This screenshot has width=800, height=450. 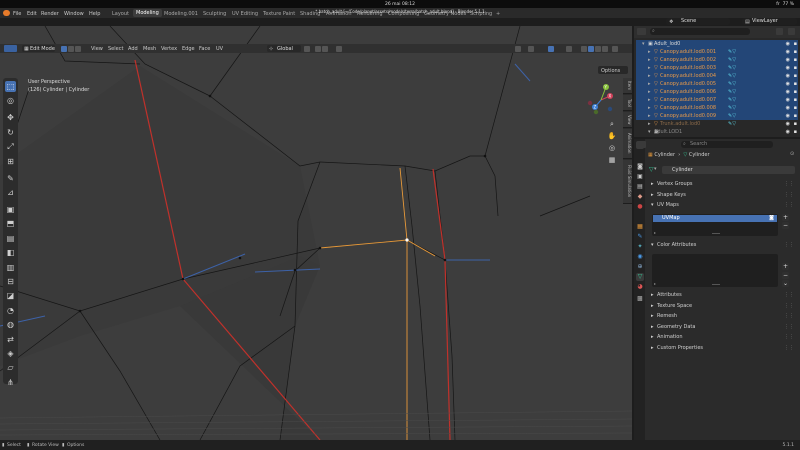 What do you see at coordinates (10, 178) in the screenshot?
I see `annotate-icon: ✎` at bounding box center [10, 178].